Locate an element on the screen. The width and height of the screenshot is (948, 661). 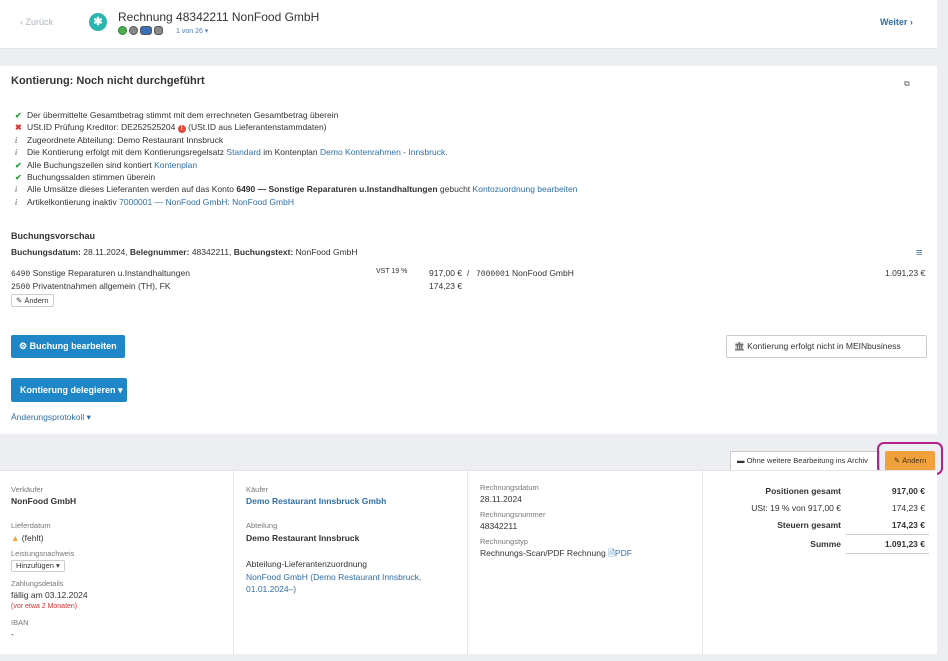
gears-icon: ⚙ is located at coordinates (24, 346).